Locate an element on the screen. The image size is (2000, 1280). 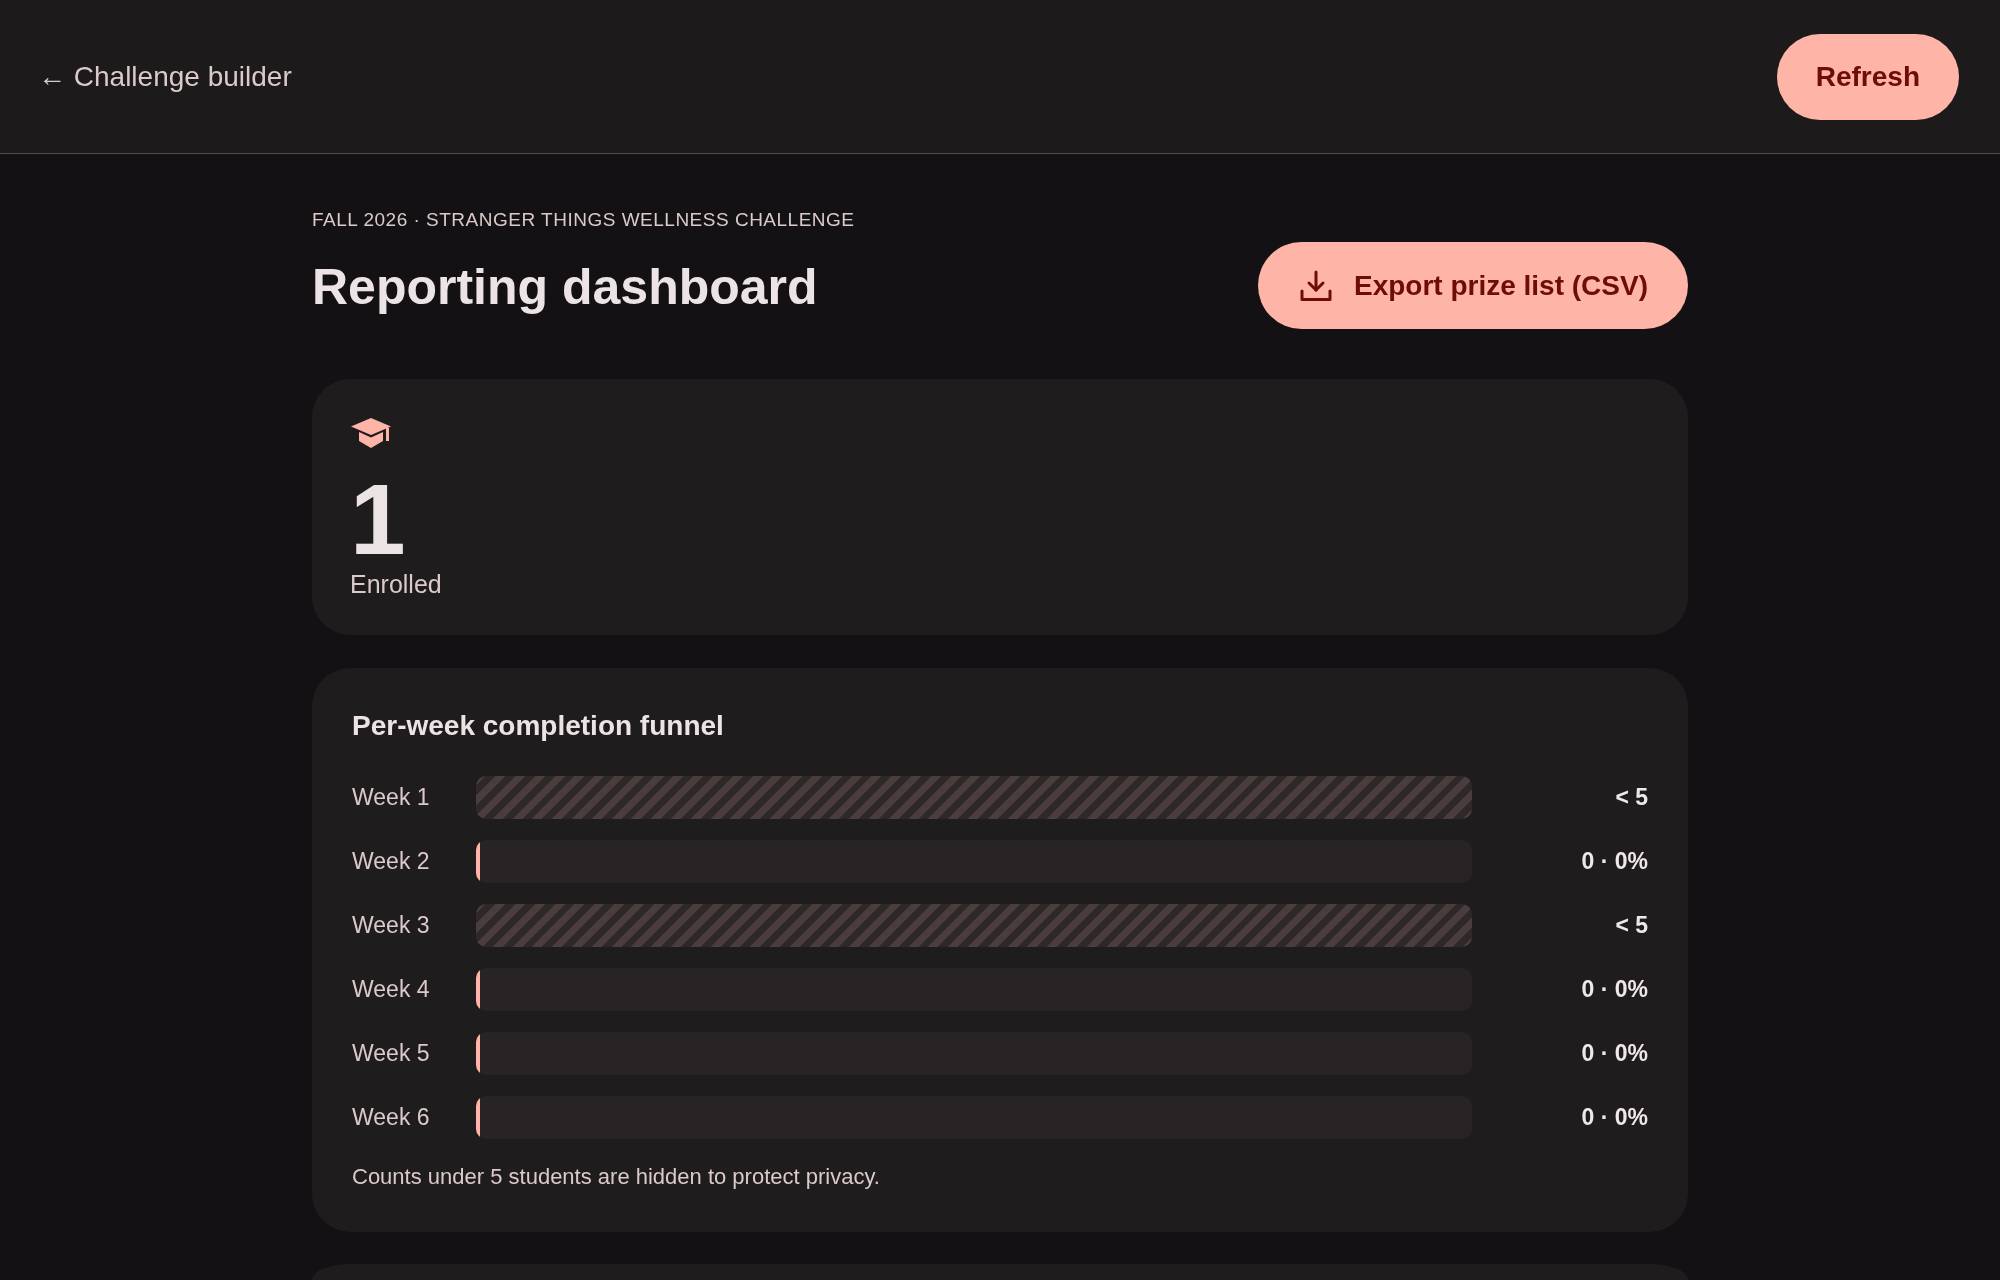
week-label: Week 6 is located at coordinates (391, 1117).